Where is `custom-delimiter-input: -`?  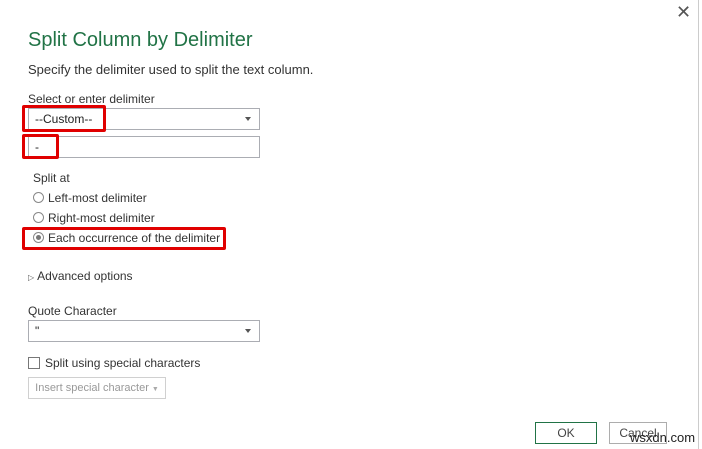 custom-delimiter-input: - is located at coordinates (144, 147).